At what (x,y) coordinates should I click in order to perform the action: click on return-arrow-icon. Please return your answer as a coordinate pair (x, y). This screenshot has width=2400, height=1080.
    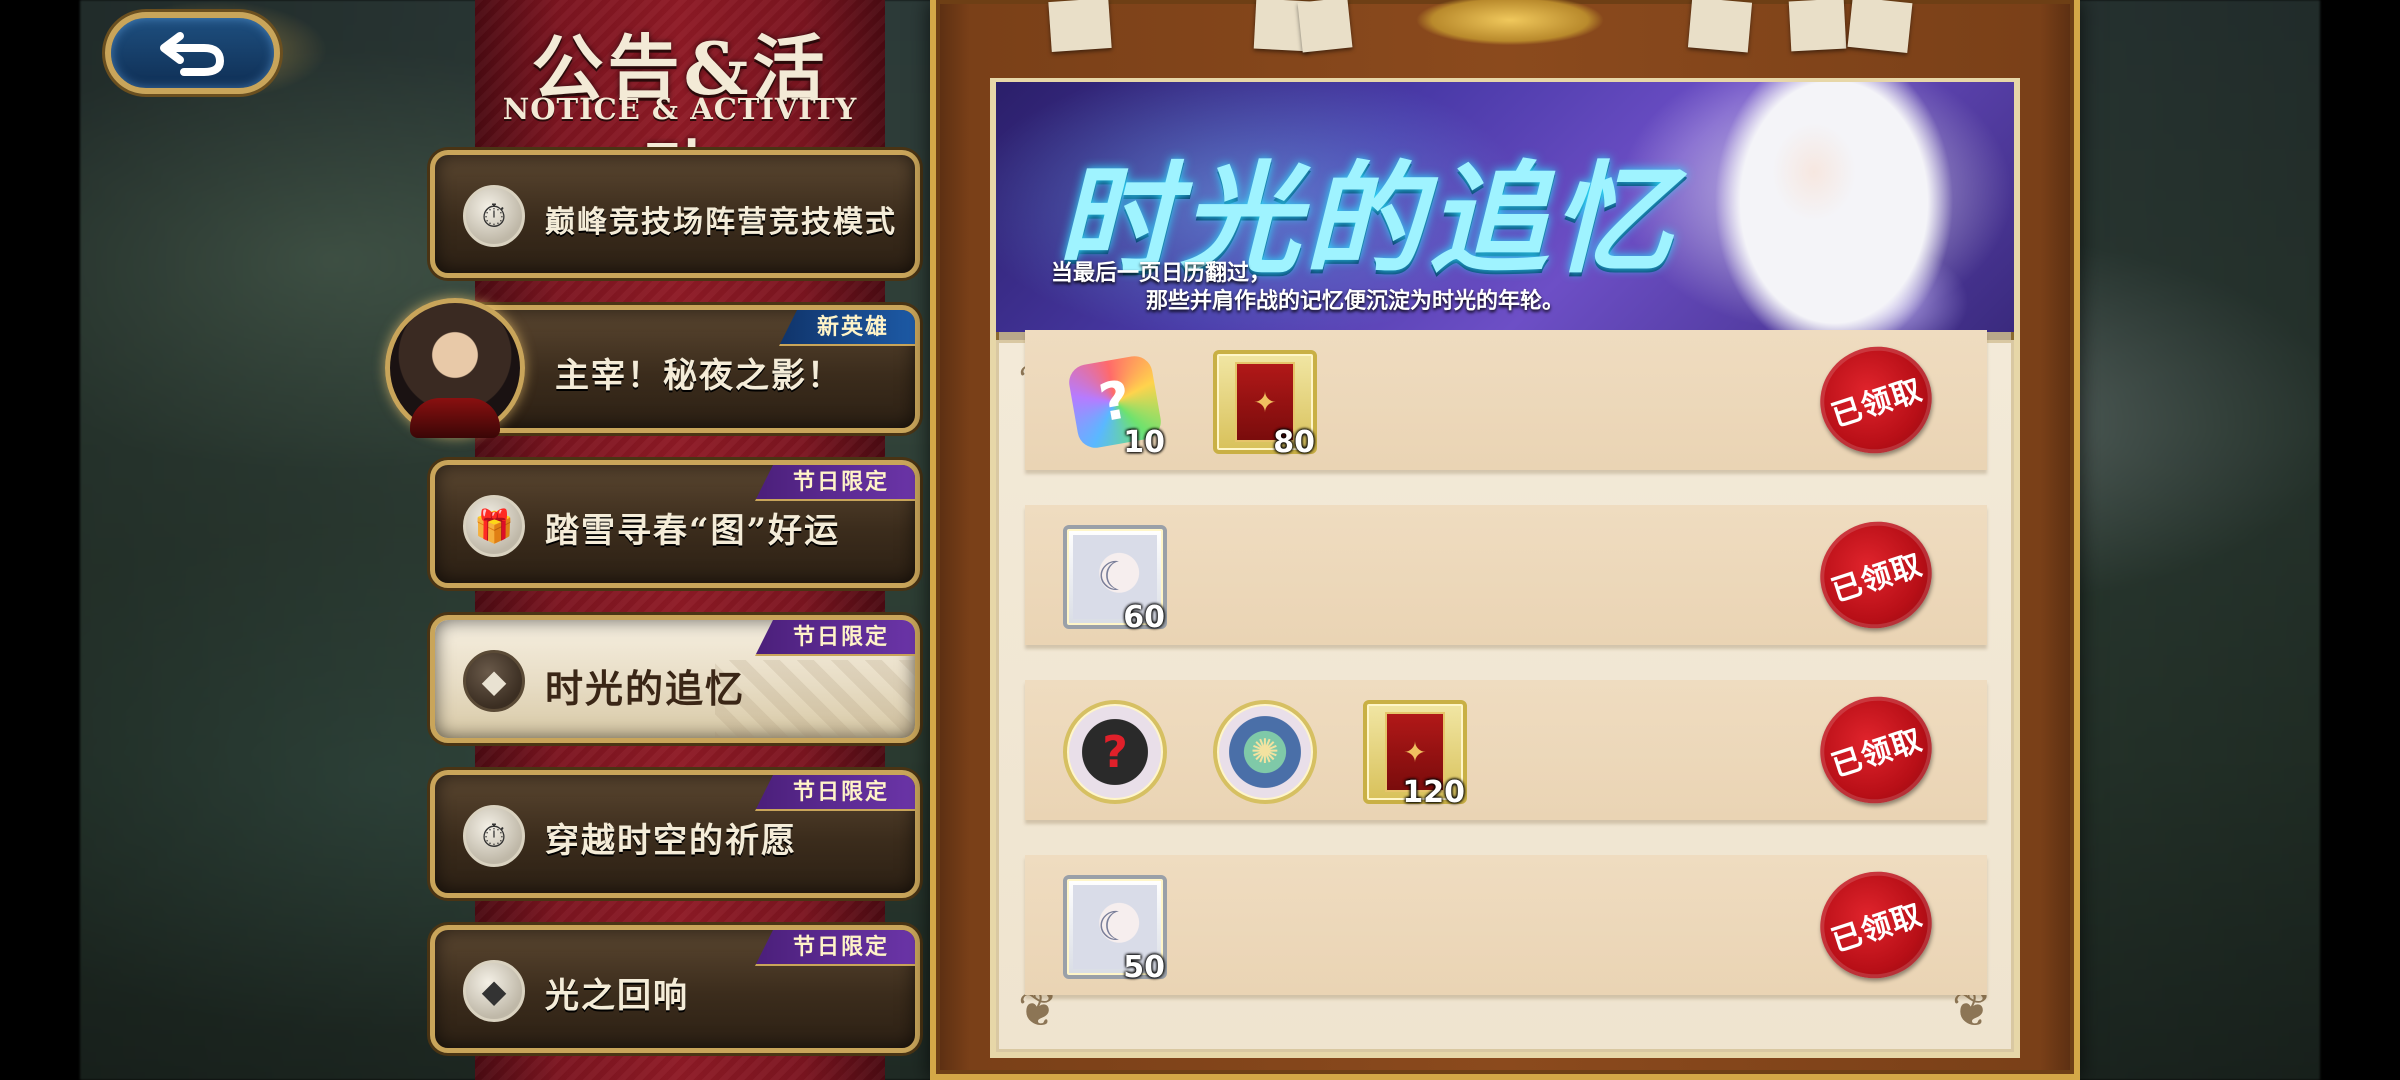
    Looking at the image, I should click on (191, 54).